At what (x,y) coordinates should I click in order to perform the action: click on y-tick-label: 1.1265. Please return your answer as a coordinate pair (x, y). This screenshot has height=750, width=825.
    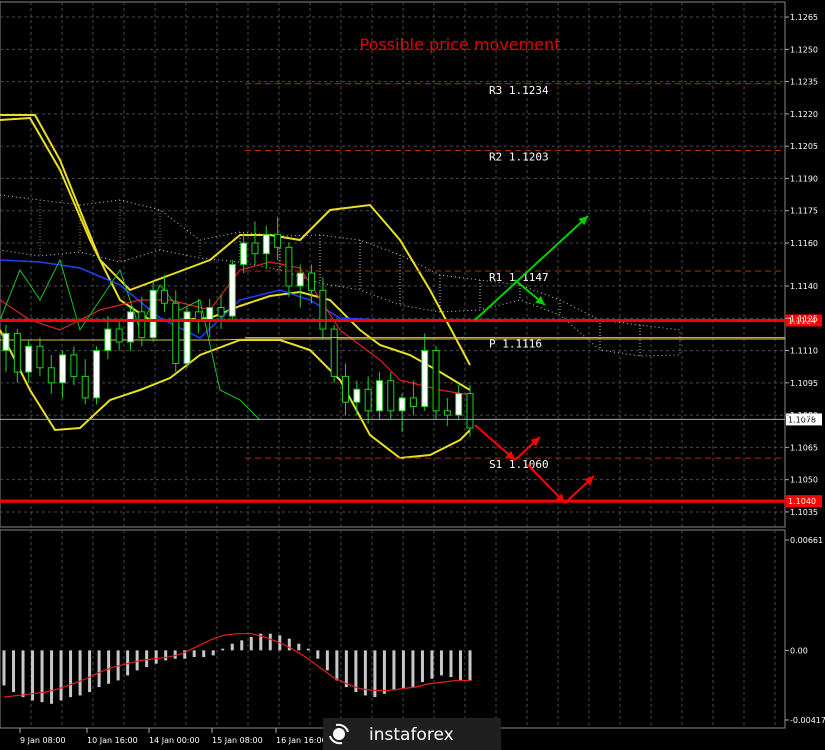
    Looking at the image, I should click on (804, 17).